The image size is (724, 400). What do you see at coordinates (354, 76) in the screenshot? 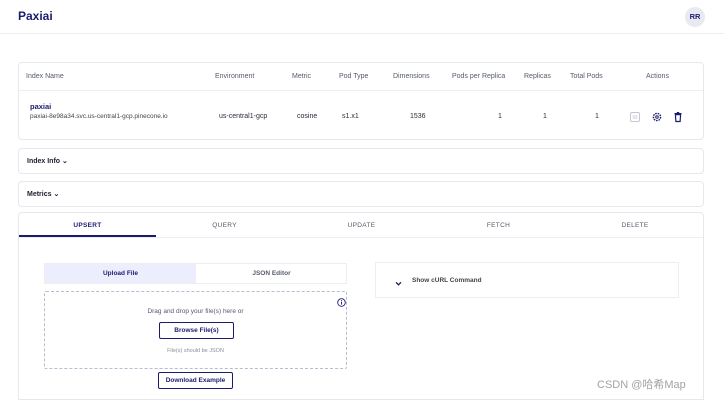
I see `col-header-pod-type: Pod Type` at bounding box center [354, 76].